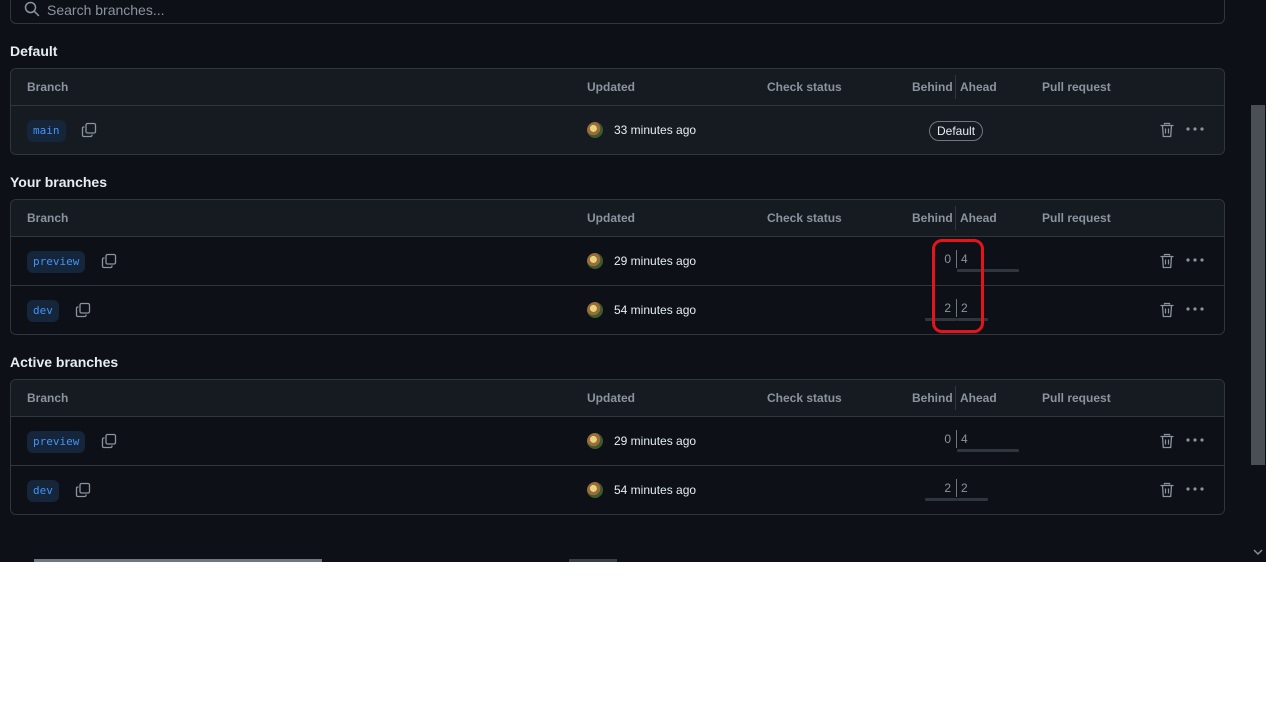 This screenshot has height=720, width=1280. I want to click on section-title-your-branches: Your branches, so click(58, 182).